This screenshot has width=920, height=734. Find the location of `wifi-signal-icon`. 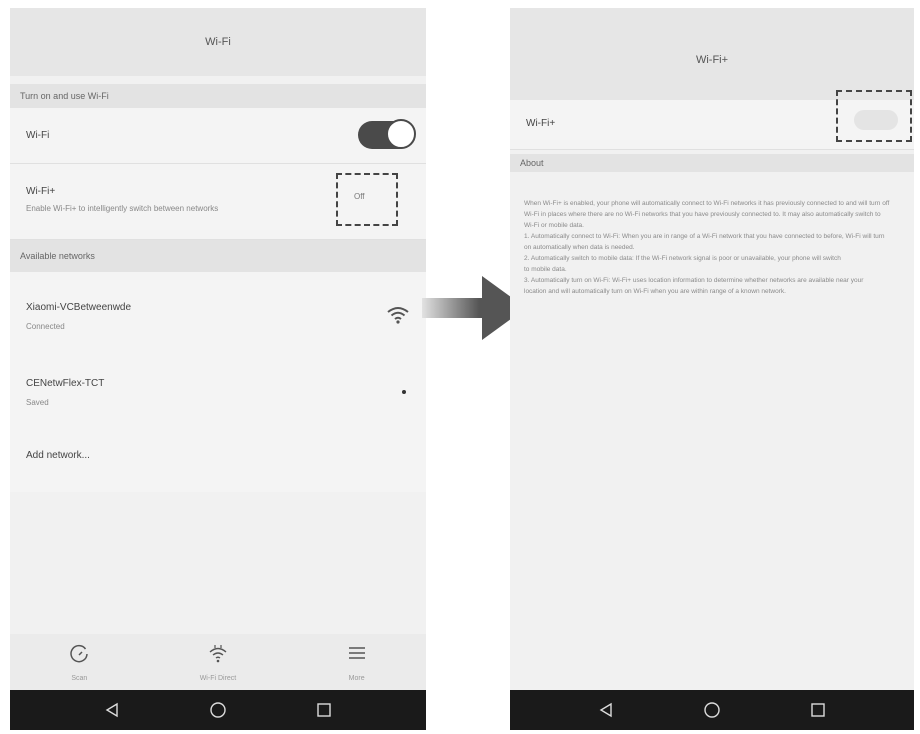

wifi-signal-icon is located at coordinates (398, 317).